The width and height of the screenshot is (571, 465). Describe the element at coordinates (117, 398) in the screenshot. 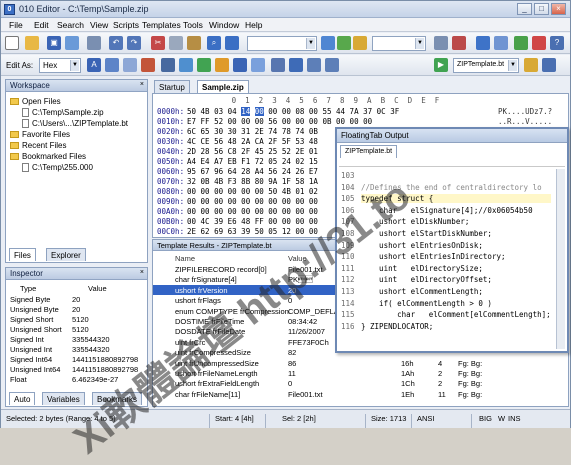

I see `tab-bookmarks: Bookmarks` at that location.